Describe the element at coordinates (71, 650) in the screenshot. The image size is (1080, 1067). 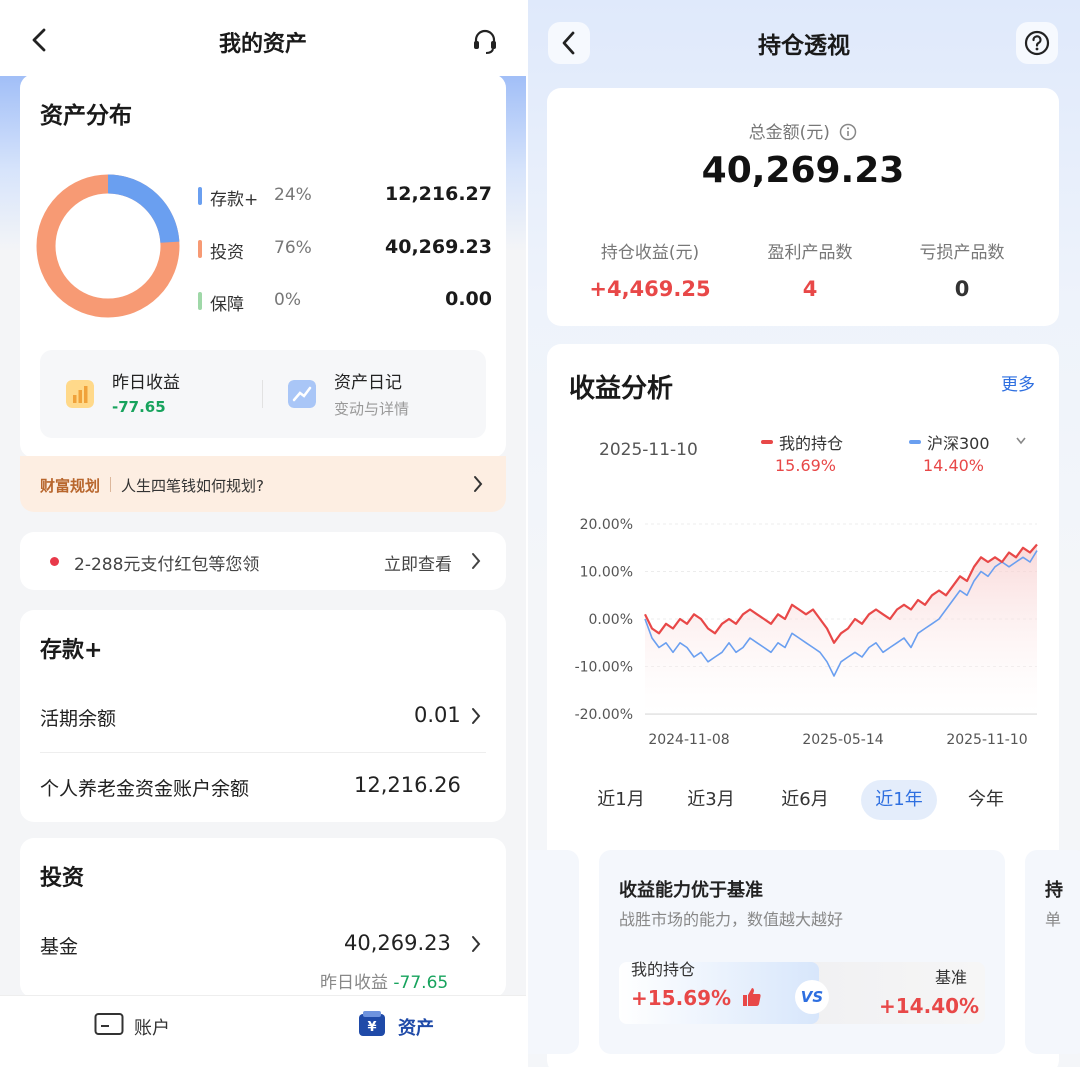
I see `deposit-title: 存款+` at that location.